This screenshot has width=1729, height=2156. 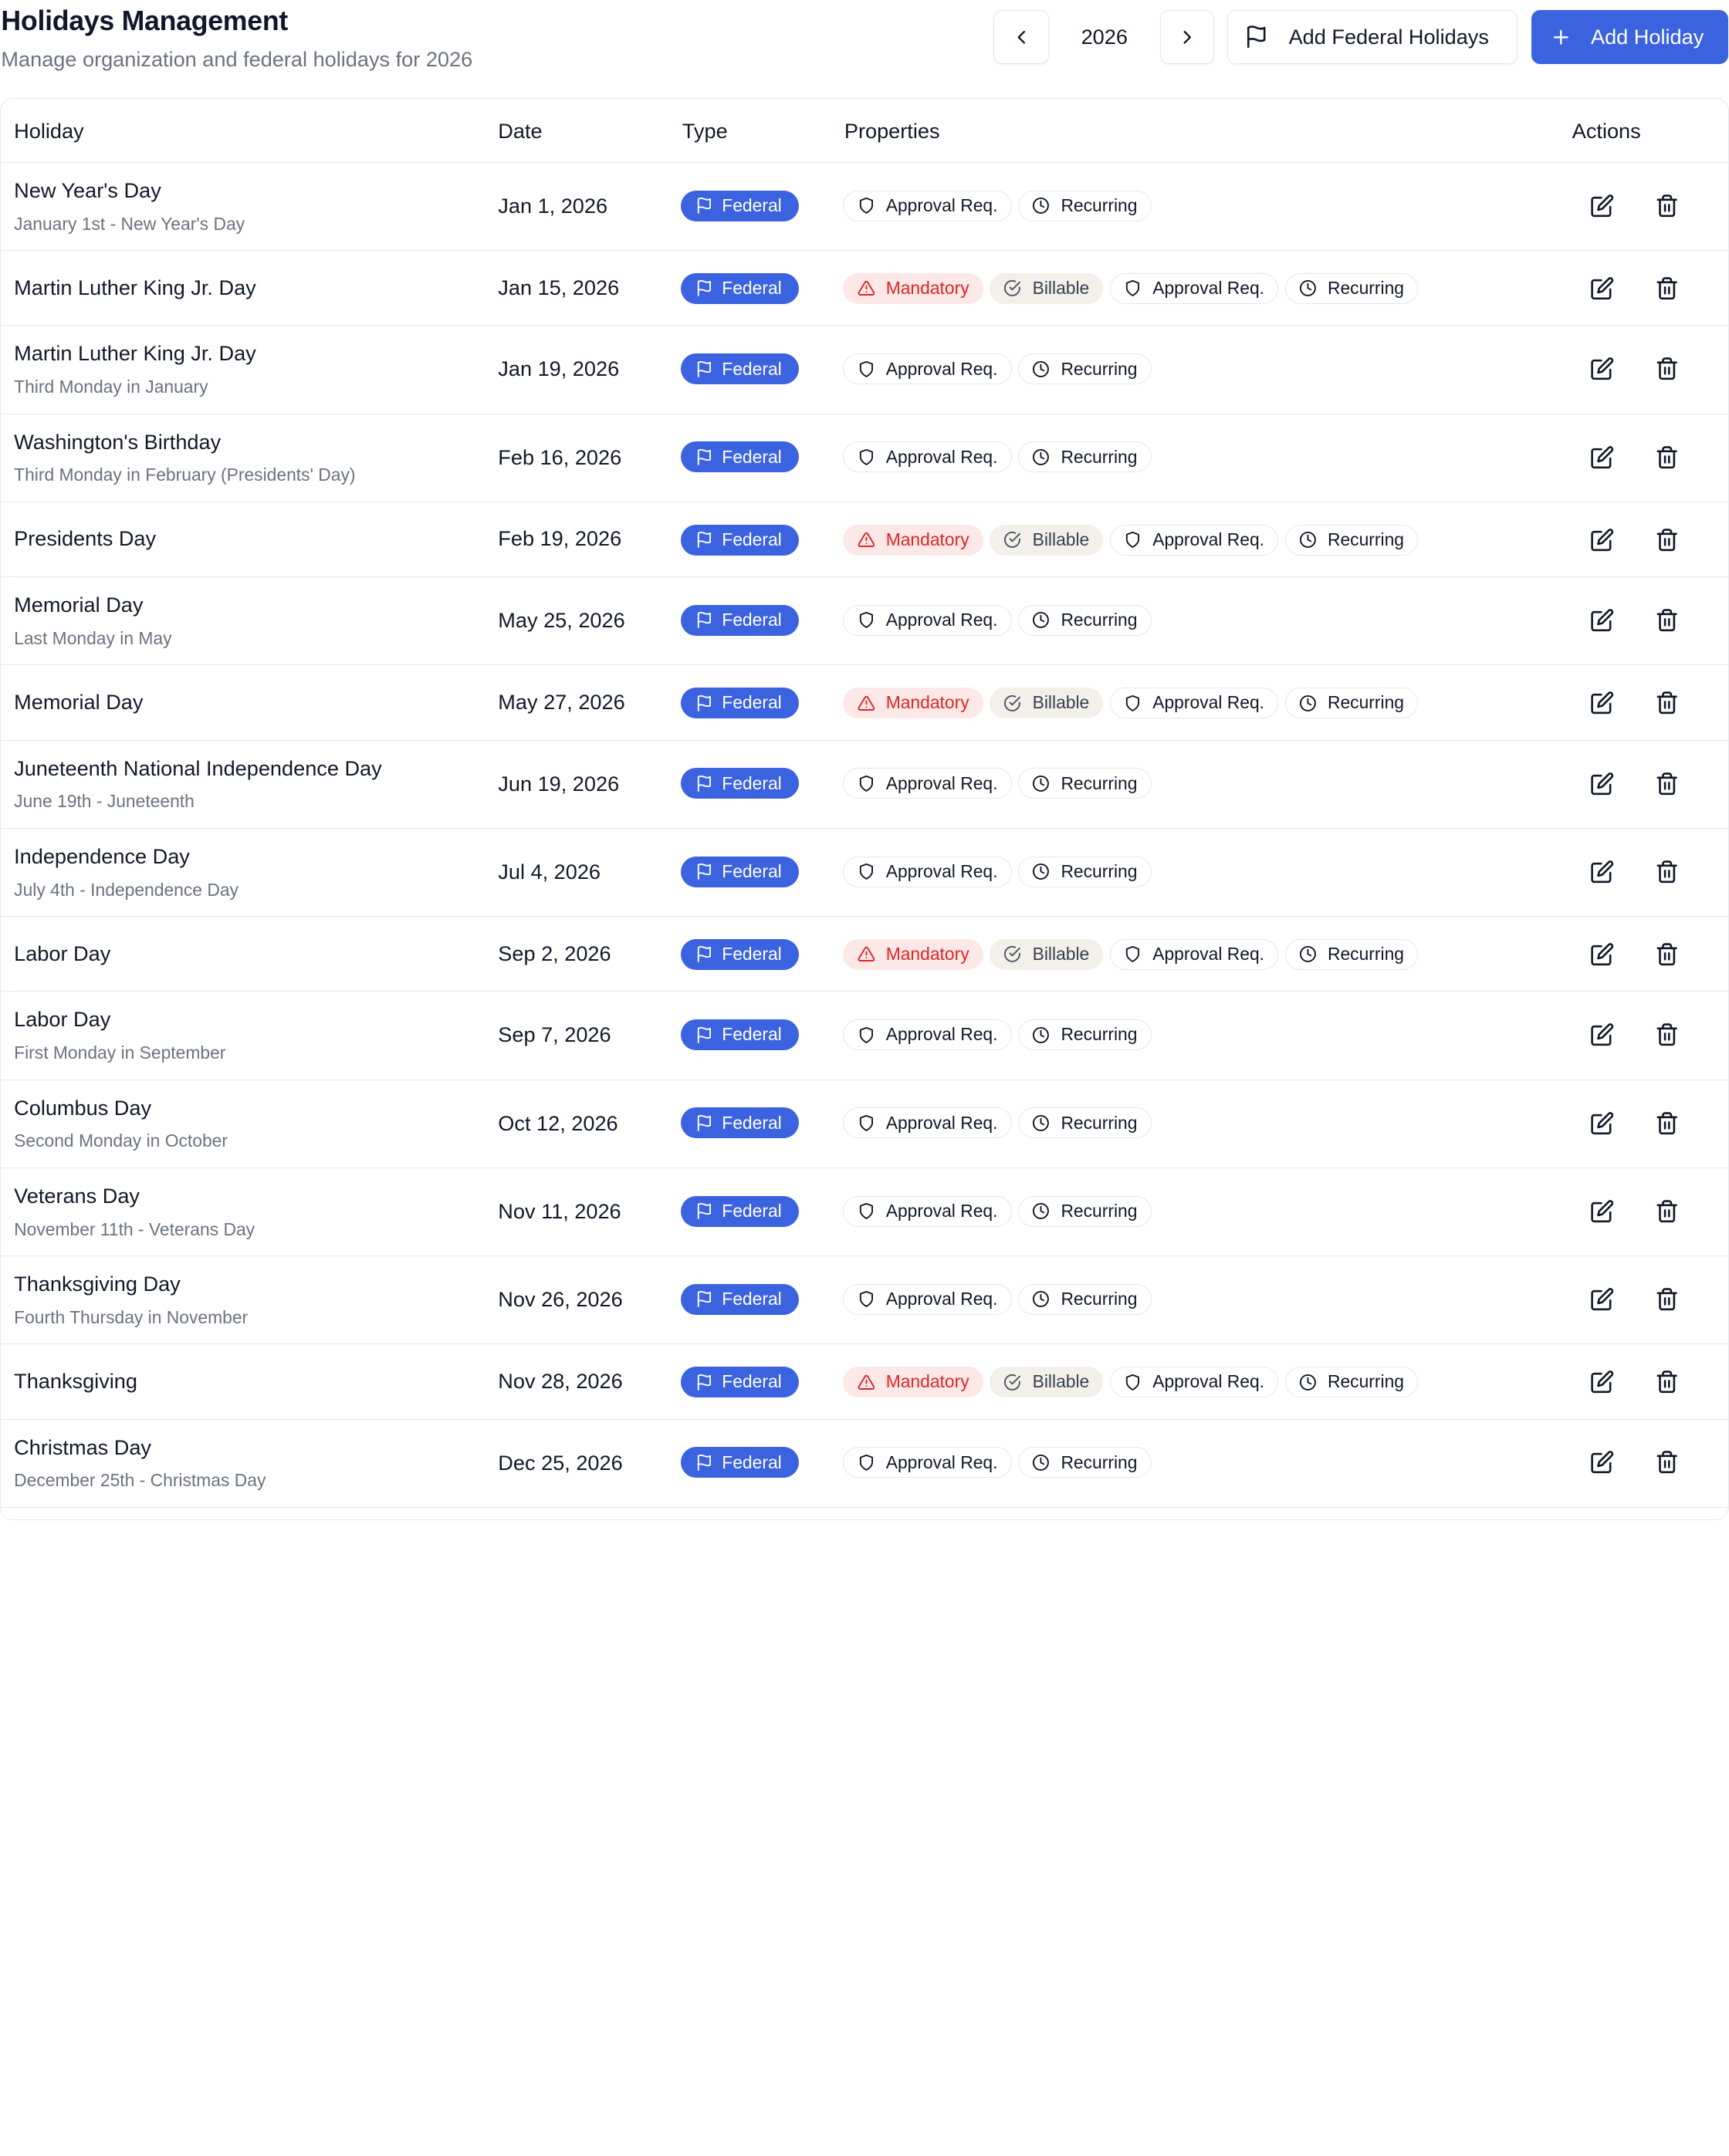 What do you see at coordinates (62, 1019) in the screenshot?
I see `holiday-name: Labor Day` at bounding box center [62, 1019].